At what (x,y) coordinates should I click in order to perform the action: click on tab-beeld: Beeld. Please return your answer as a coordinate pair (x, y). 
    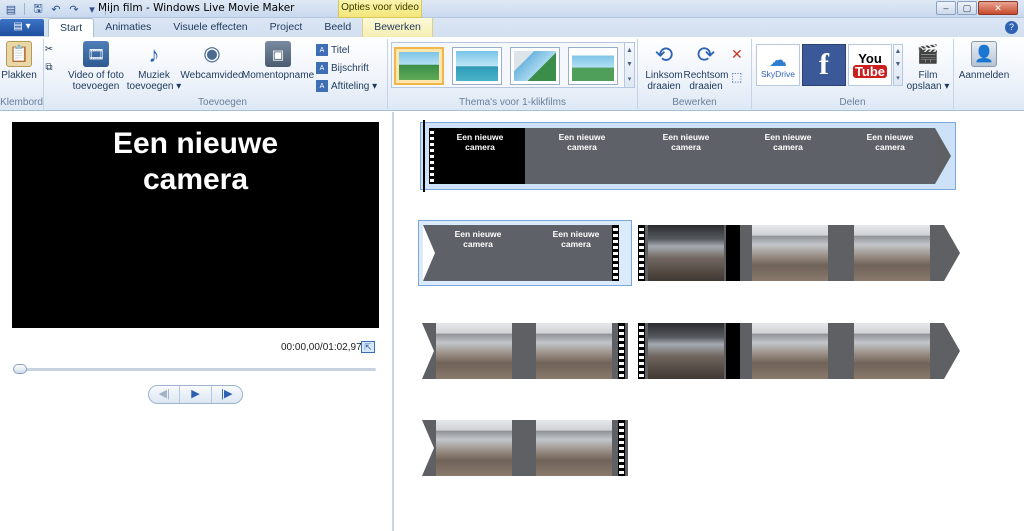
    Looking at the image, I should click on (337, 27).